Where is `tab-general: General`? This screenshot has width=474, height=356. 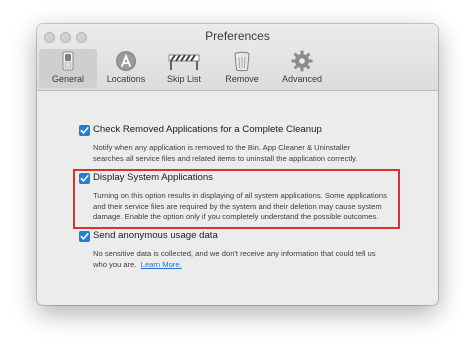
tab-general: General is located at coordinates (68, 68).